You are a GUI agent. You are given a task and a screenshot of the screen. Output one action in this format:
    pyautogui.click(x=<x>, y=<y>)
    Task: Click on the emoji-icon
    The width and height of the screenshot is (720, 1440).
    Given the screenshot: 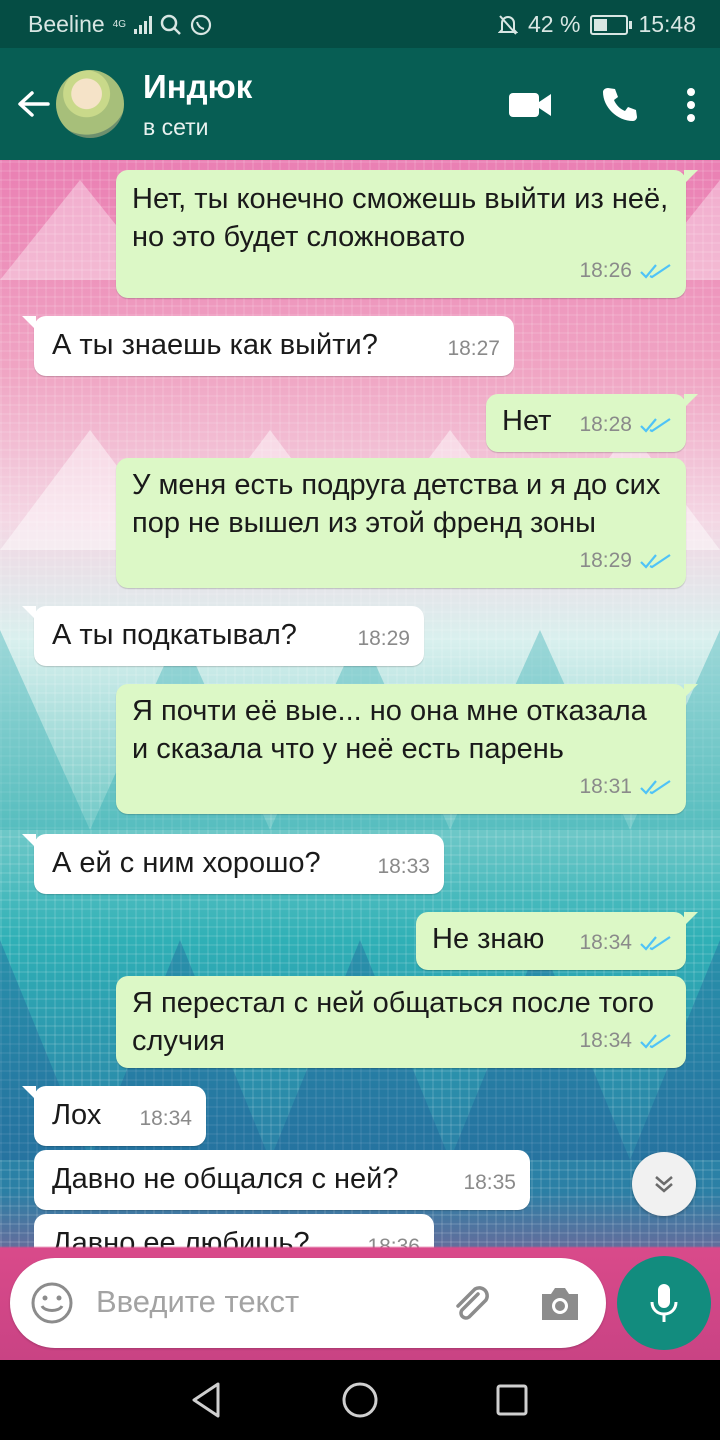 What is the action you would take?
    pyautogui.click(x=52, y=1303)
    